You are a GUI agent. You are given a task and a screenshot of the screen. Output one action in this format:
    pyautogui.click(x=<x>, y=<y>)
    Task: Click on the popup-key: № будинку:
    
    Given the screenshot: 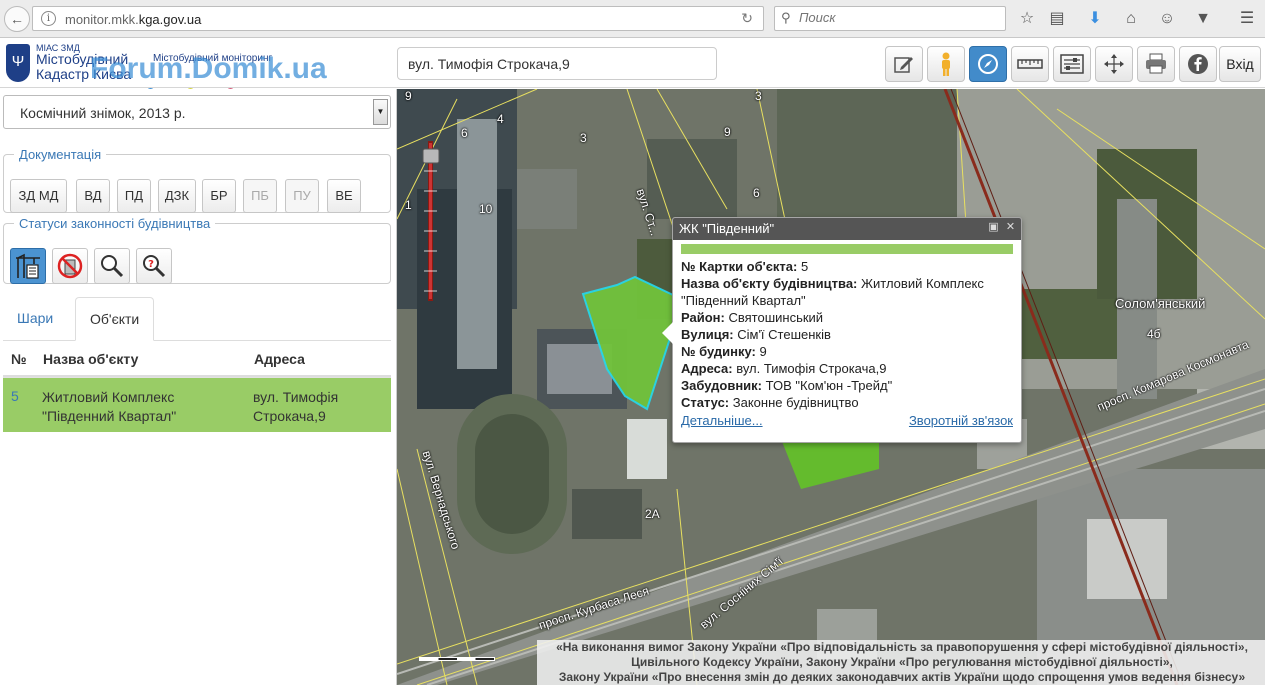 What is the action you would take?
    pyautogui.click(x=718, y=351)
    